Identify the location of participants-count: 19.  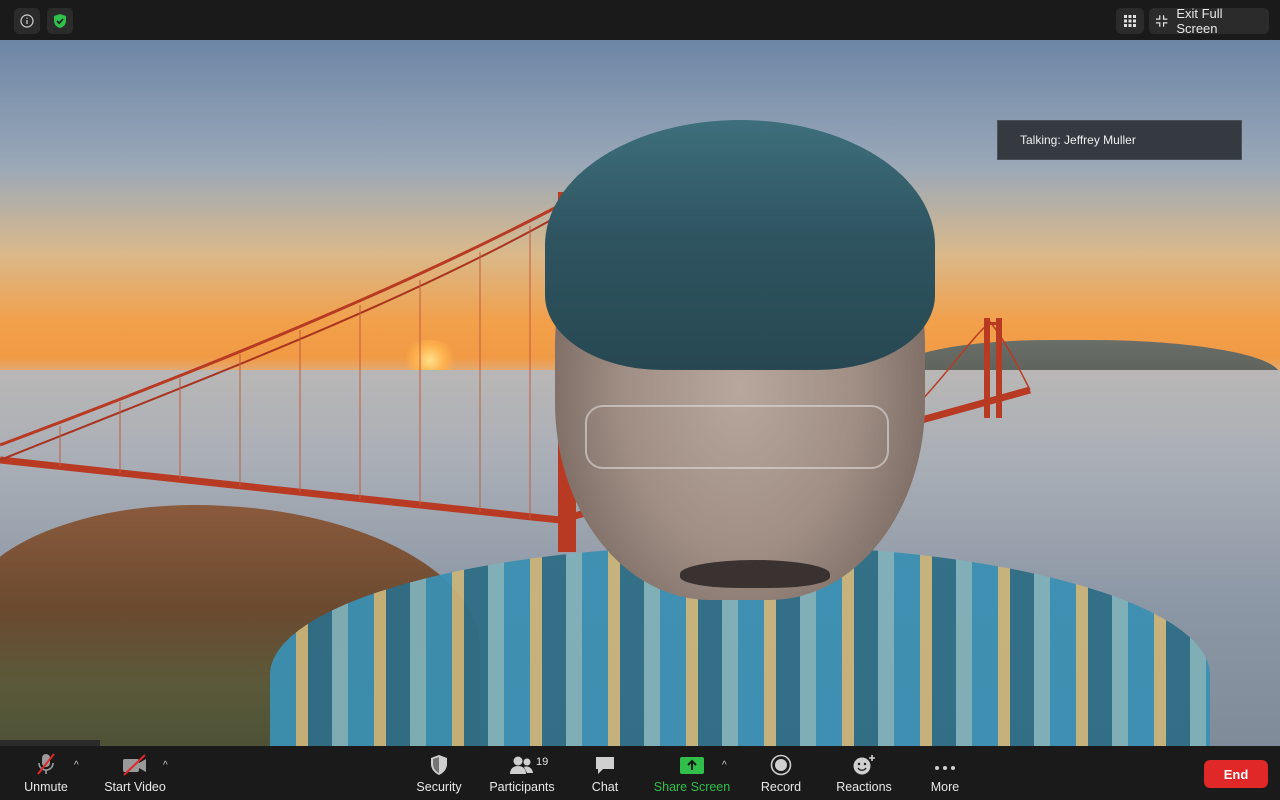
(542, 762).